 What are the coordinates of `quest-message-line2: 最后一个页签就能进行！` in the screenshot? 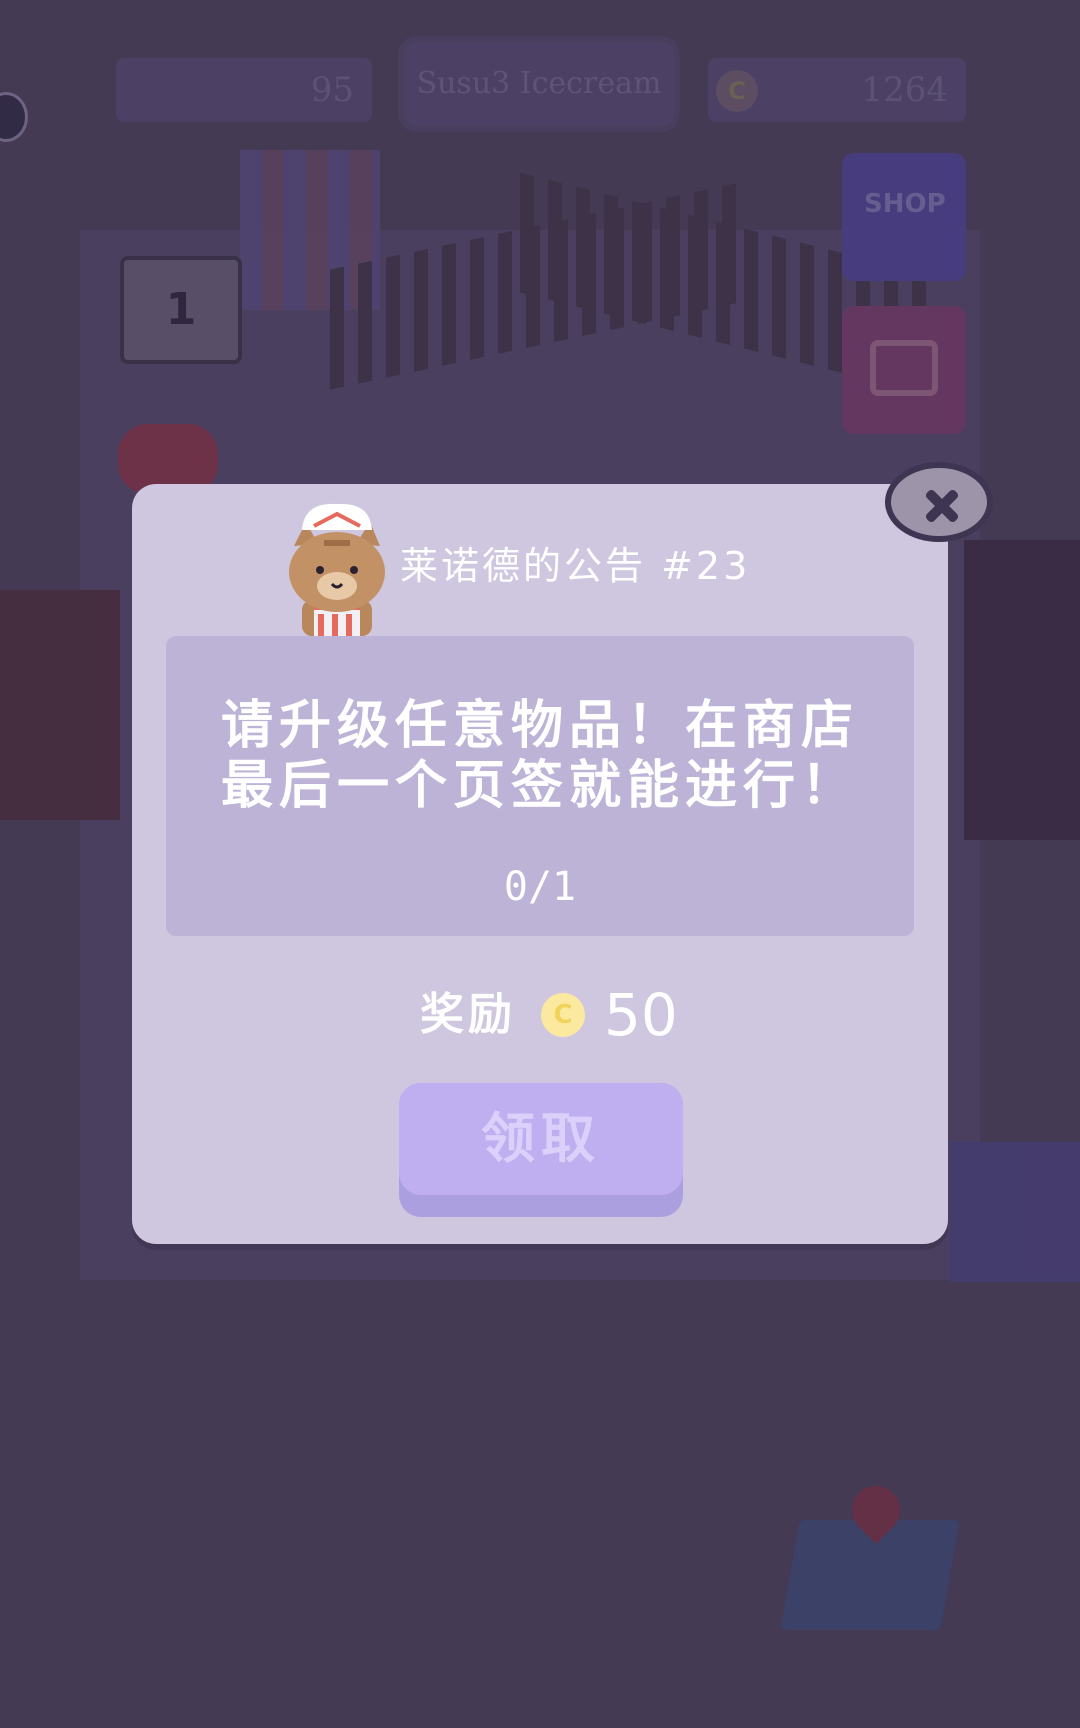 It's located at (539, 786).